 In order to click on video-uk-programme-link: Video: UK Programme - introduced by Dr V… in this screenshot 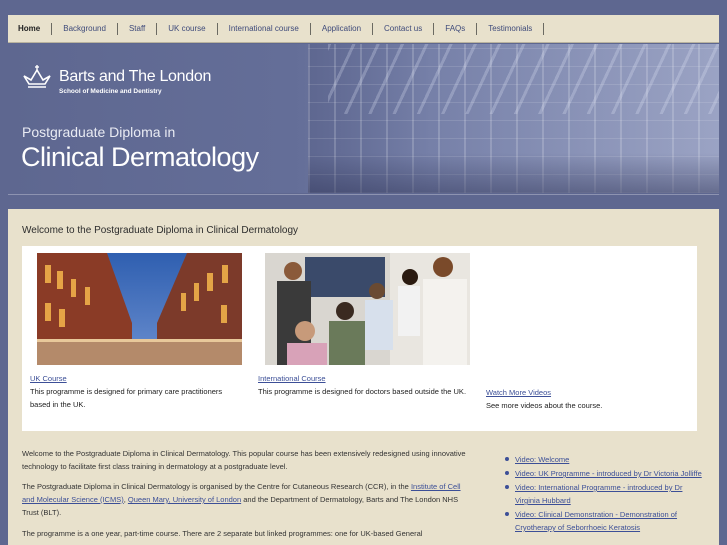, I will do `click(603, 473)`.